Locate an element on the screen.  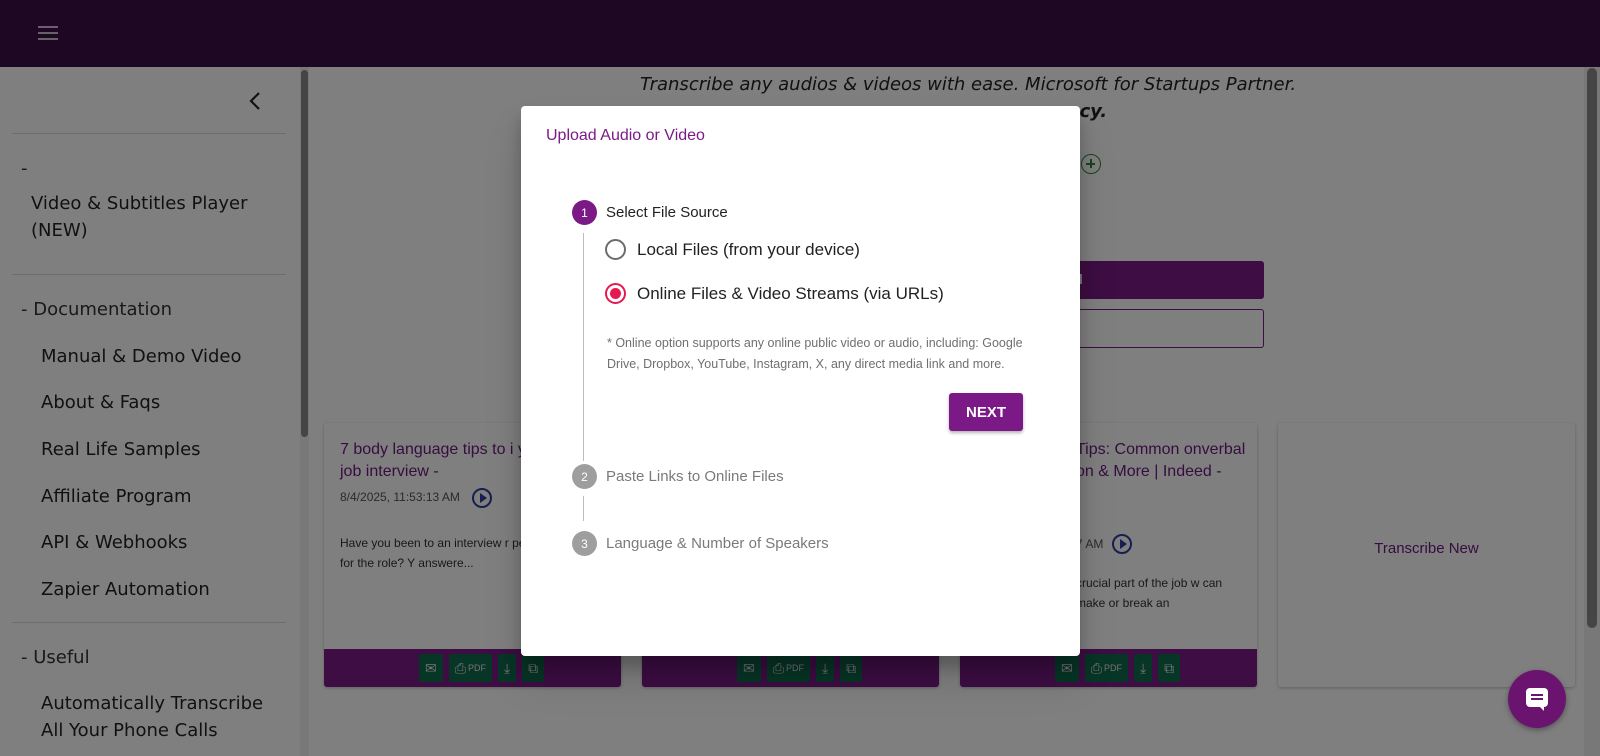
radio-online-files is located at coordinates (615, 293).